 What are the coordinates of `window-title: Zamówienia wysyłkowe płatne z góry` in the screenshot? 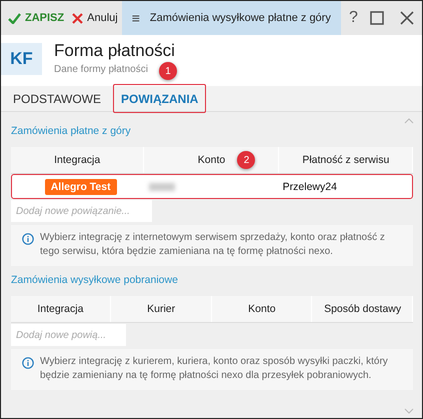 It's located at (240, 18).